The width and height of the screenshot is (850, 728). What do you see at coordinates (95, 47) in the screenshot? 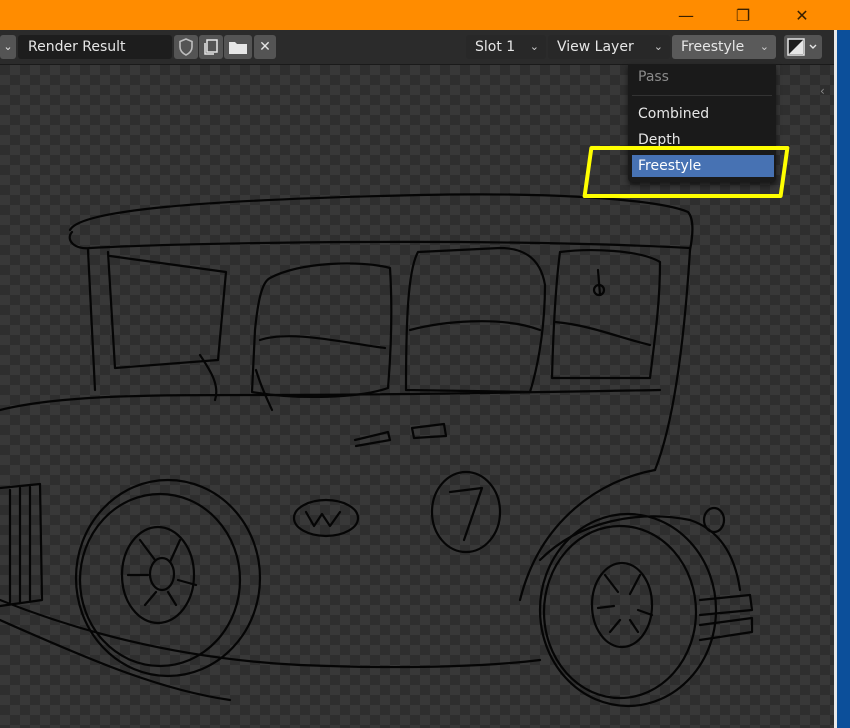
I see `image-name-field: Render Result` at bounding box center [95, 47].